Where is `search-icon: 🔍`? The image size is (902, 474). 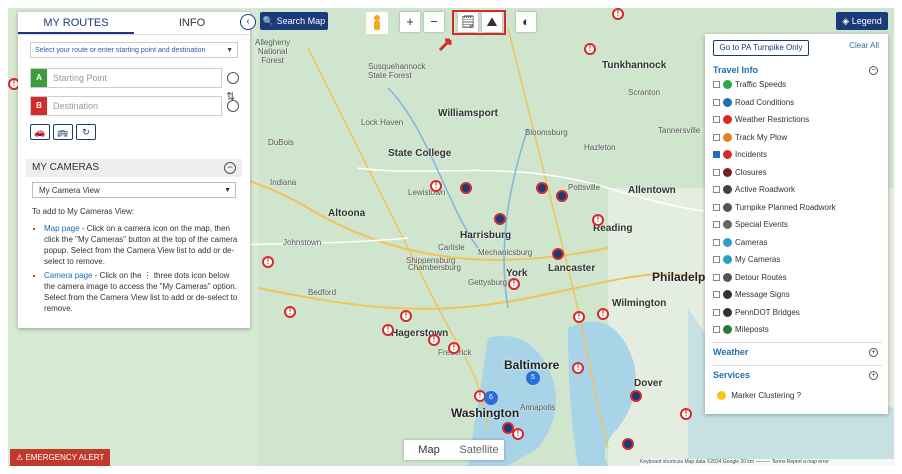 search-icon: 🔍 is located at coordinates (268, 21).